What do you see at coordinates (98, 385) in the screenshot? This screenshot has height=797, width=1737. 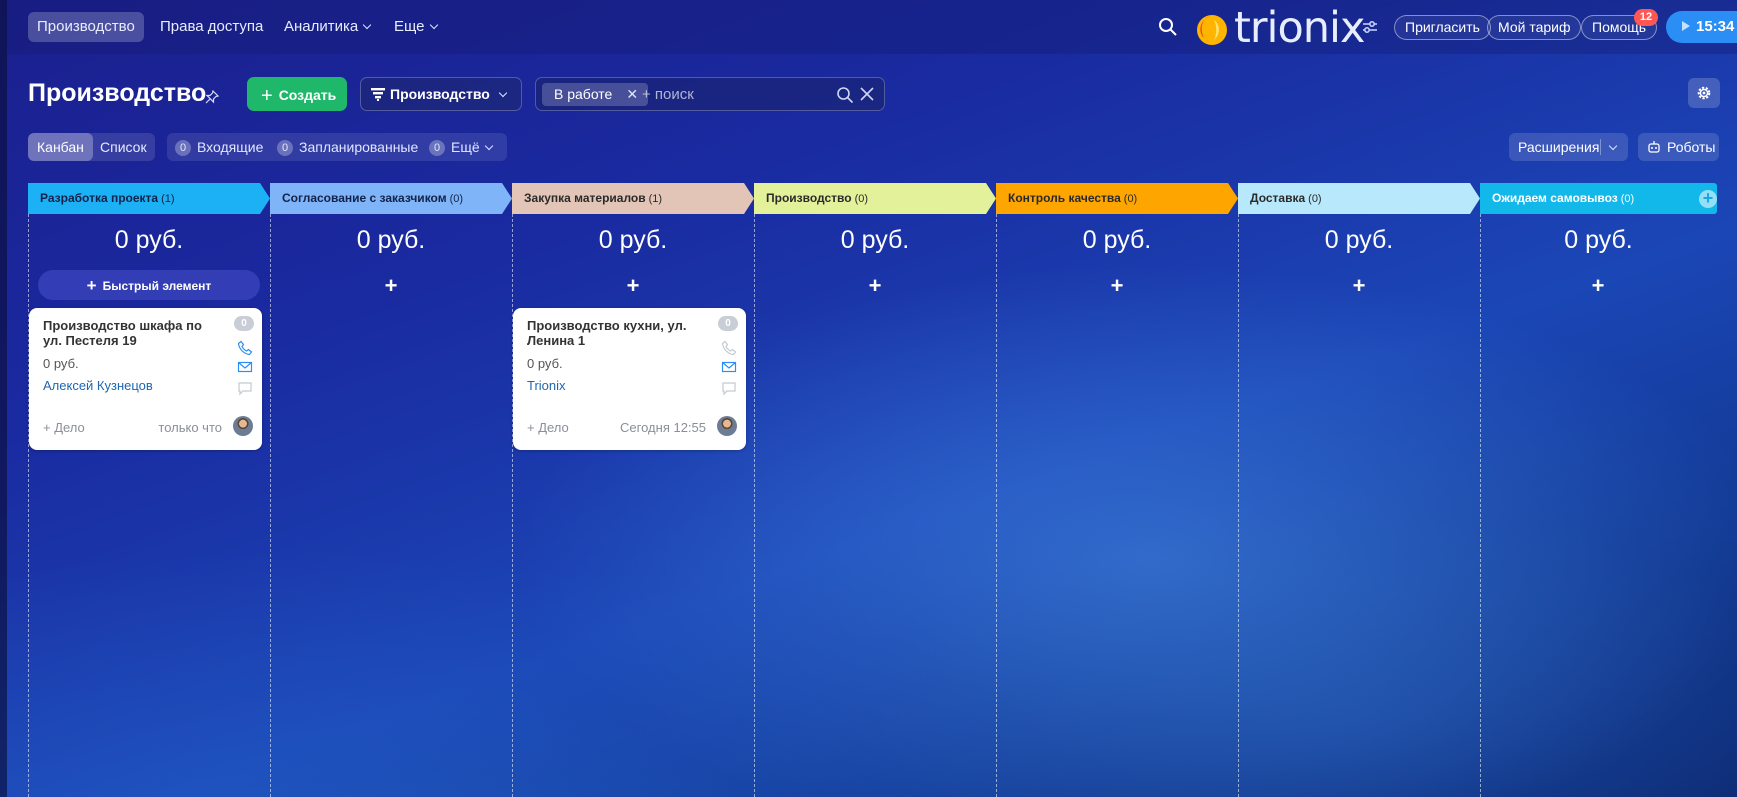 I see `card-client-link: Алексей Кузнецов` at bounding box center [98, 385].